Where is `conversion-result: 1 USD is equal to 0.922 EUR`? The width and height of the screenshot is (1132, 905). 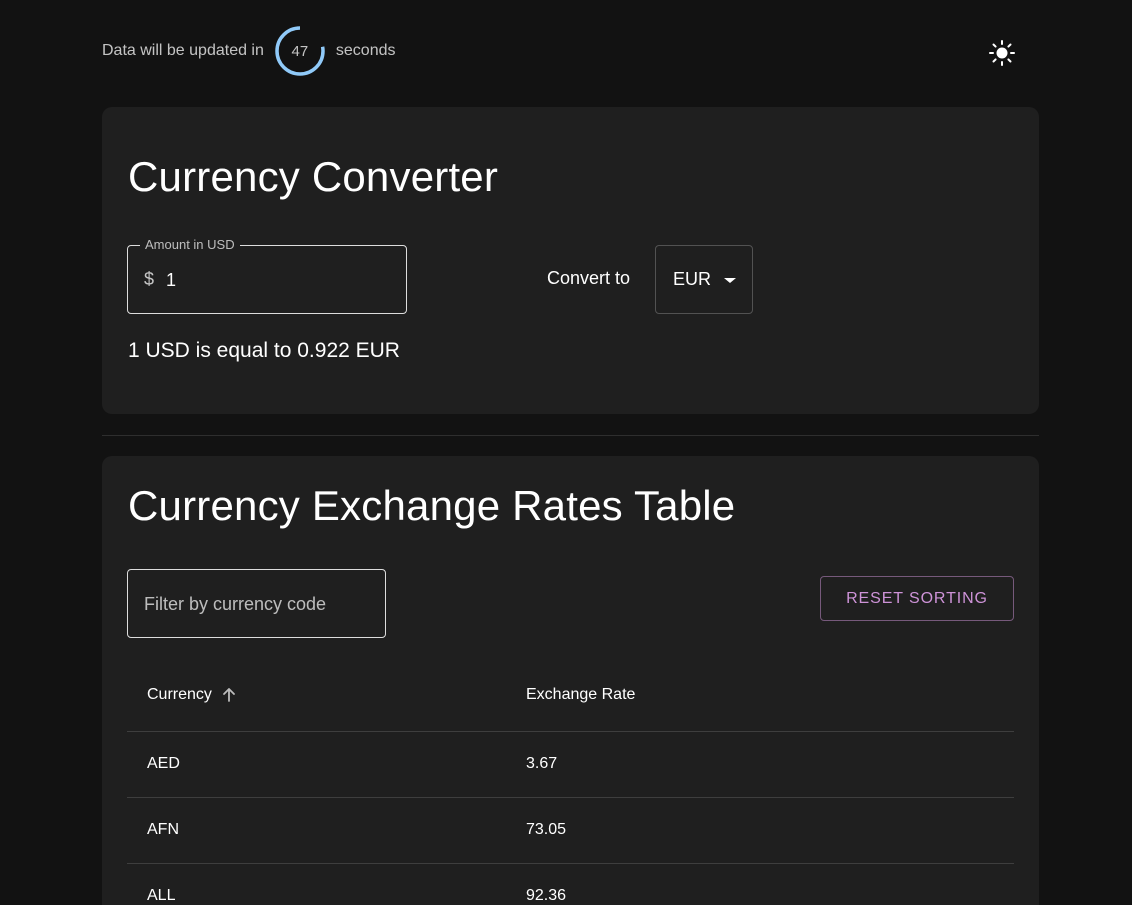
conversion-result: 1 USD is equal to 0.922 EUR is located at coordinates (264, 350).